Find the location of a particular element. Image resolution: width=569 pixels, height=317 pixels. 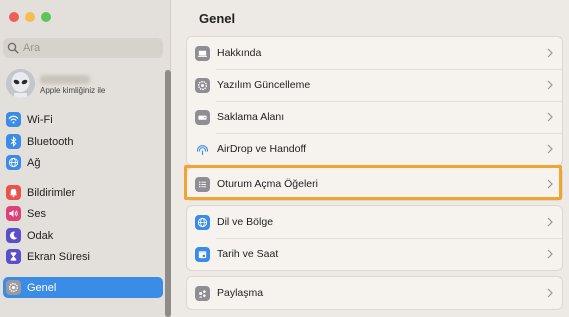

window-controls is located at coordinates (30, 17).